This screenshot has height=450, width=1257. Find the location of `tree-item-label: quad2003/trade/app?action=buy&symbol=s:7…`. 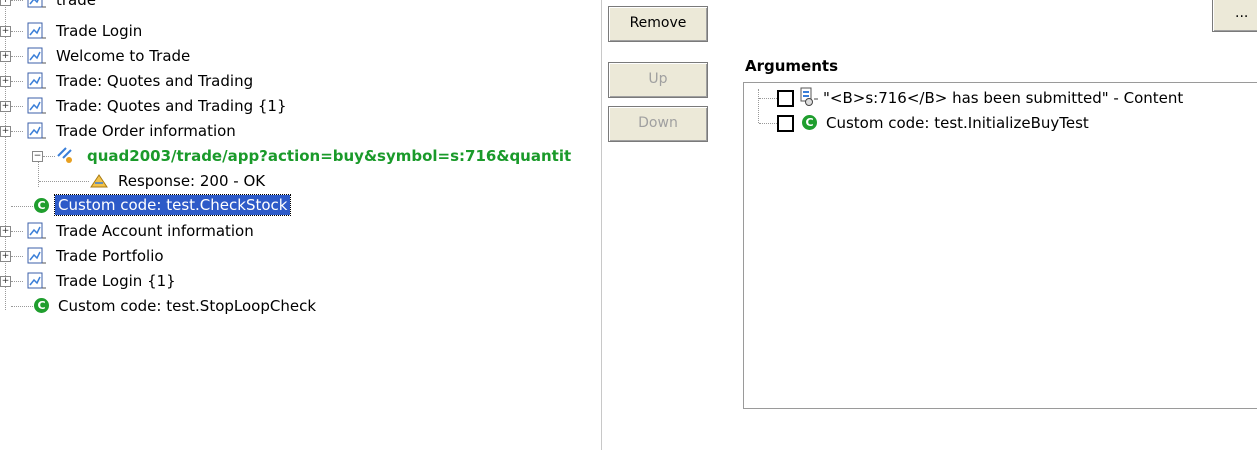

tree-item-label: quad2003/trade/app?action=buy&symbol=s:7… is located at coordinates (329, 156).